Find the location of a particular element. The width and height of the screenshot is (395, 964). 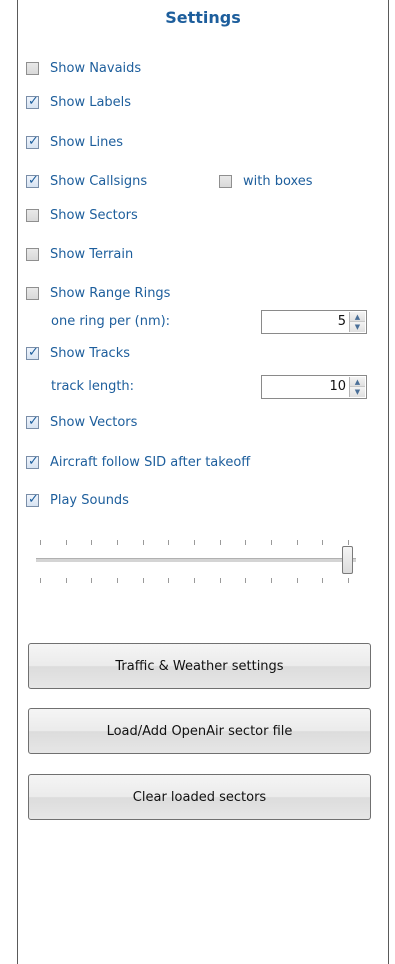

option-show-lines: ✓ Show Lines is located at coordinates (74, 142).